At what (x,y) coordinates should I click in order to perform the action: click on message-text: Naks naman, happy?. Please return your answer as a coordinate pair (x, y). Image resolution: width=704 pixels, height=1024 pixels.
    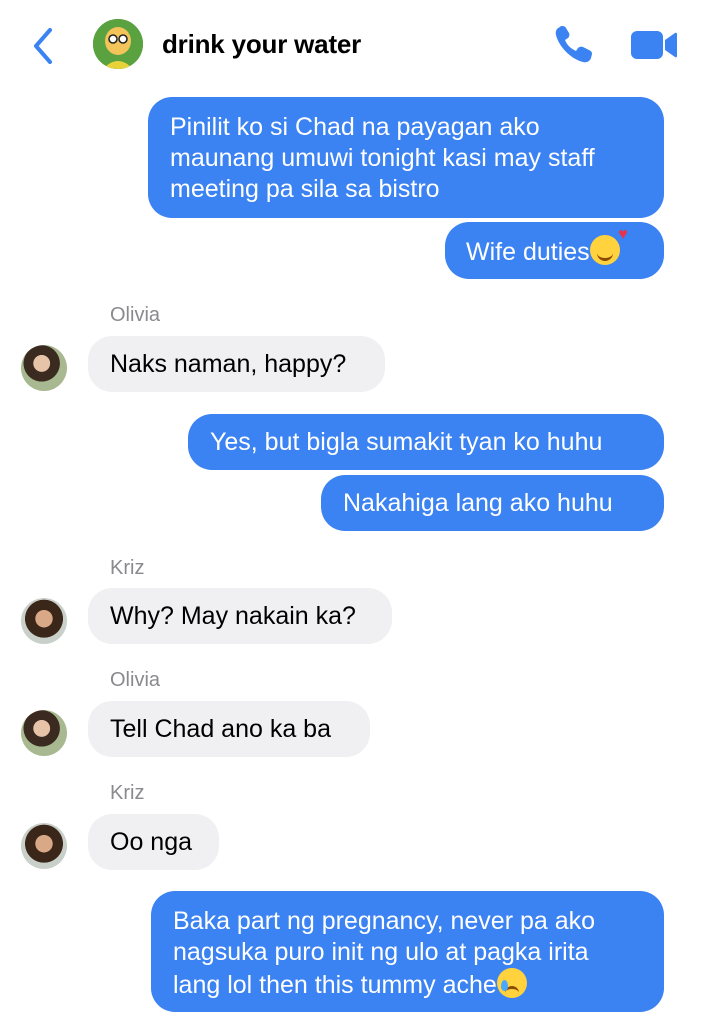
    Looking at the image, I should click on (228, 364).